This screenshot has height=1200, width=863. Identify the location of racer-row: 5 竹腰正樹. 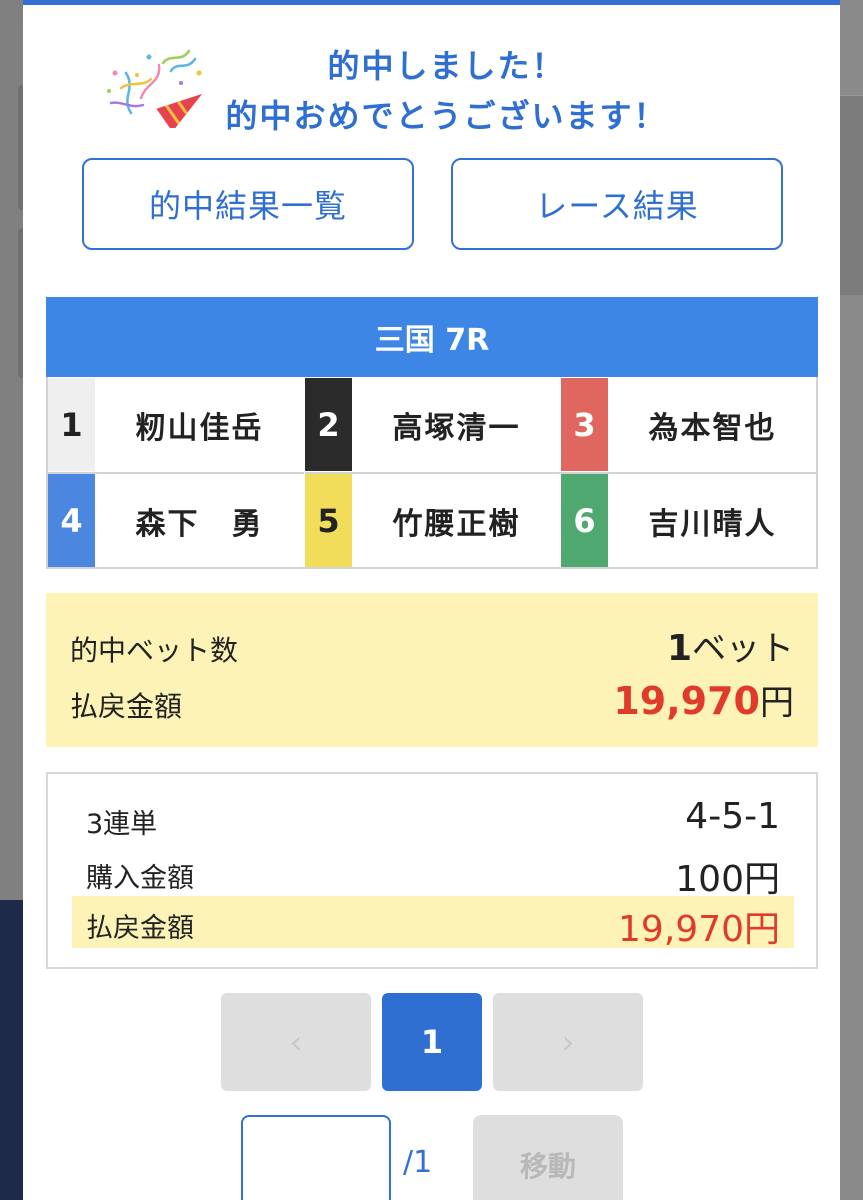
(433, 519).